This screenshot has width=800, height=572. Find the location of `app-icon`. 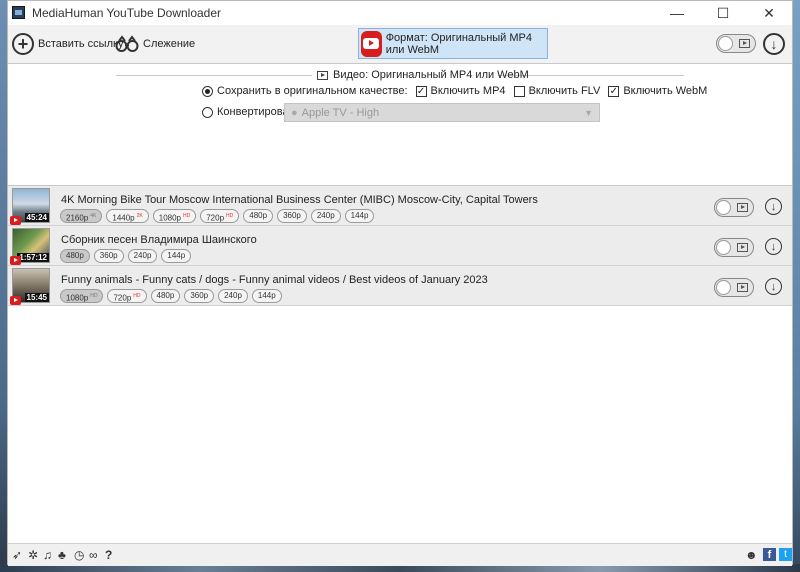

app-icon is located at coordinates (18, 12).